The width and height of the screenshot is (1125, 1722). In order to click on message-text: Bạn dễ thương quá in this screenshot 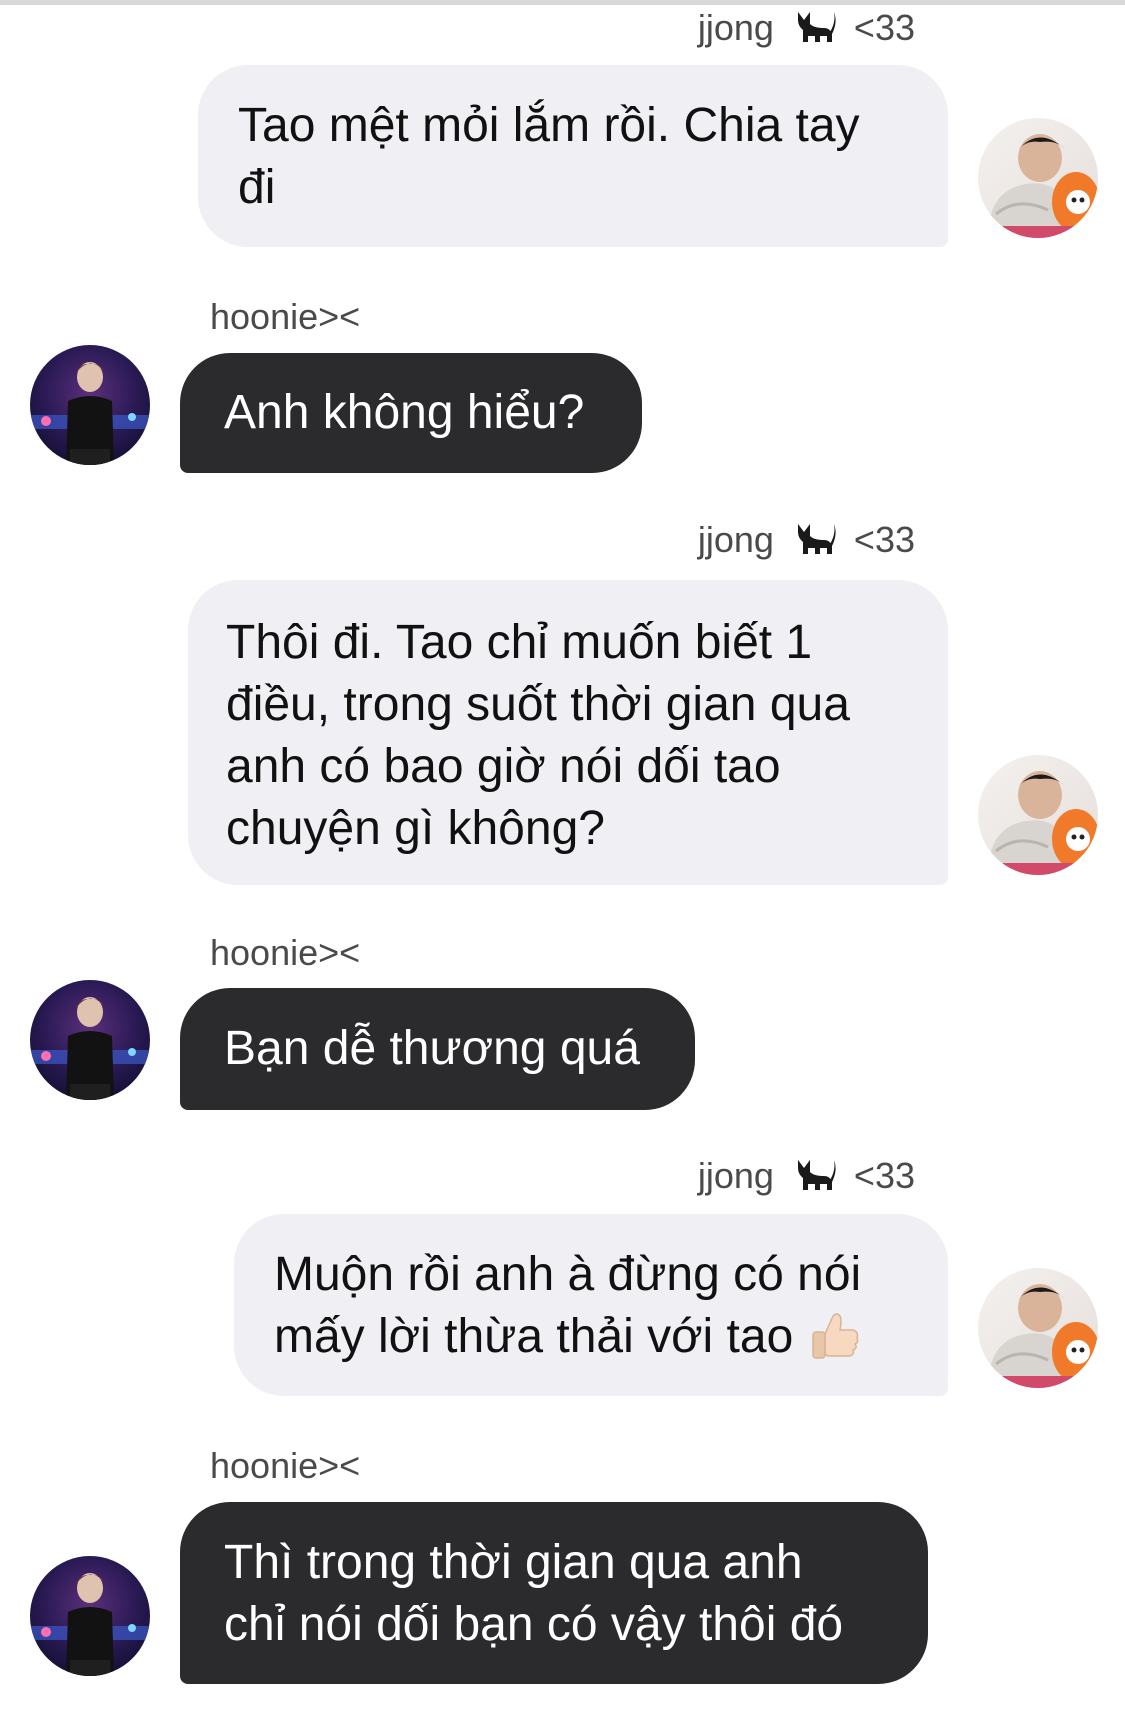, I will do `click(432, 1048)`.